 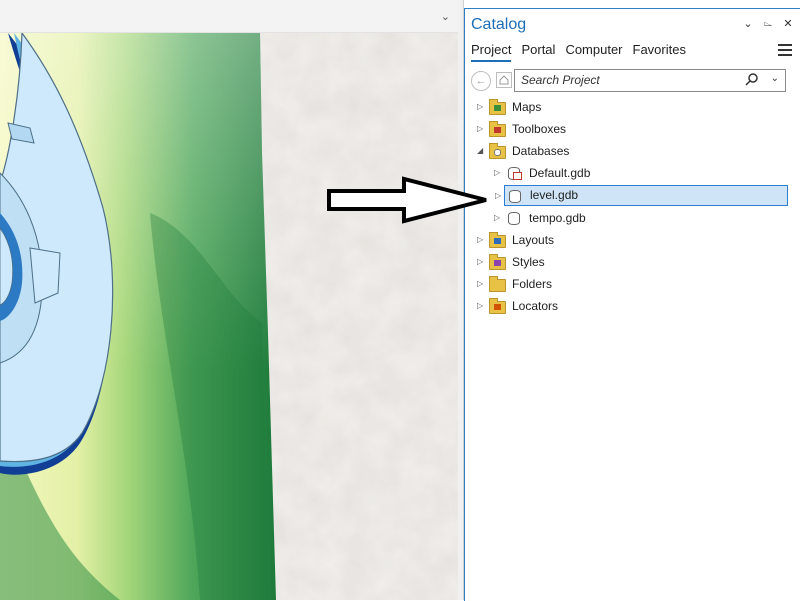 What do you see at coordinates (445, 16) in the screenshot?
I see `chevron-down-icon: ⌄` at bounding box center [445, 16].